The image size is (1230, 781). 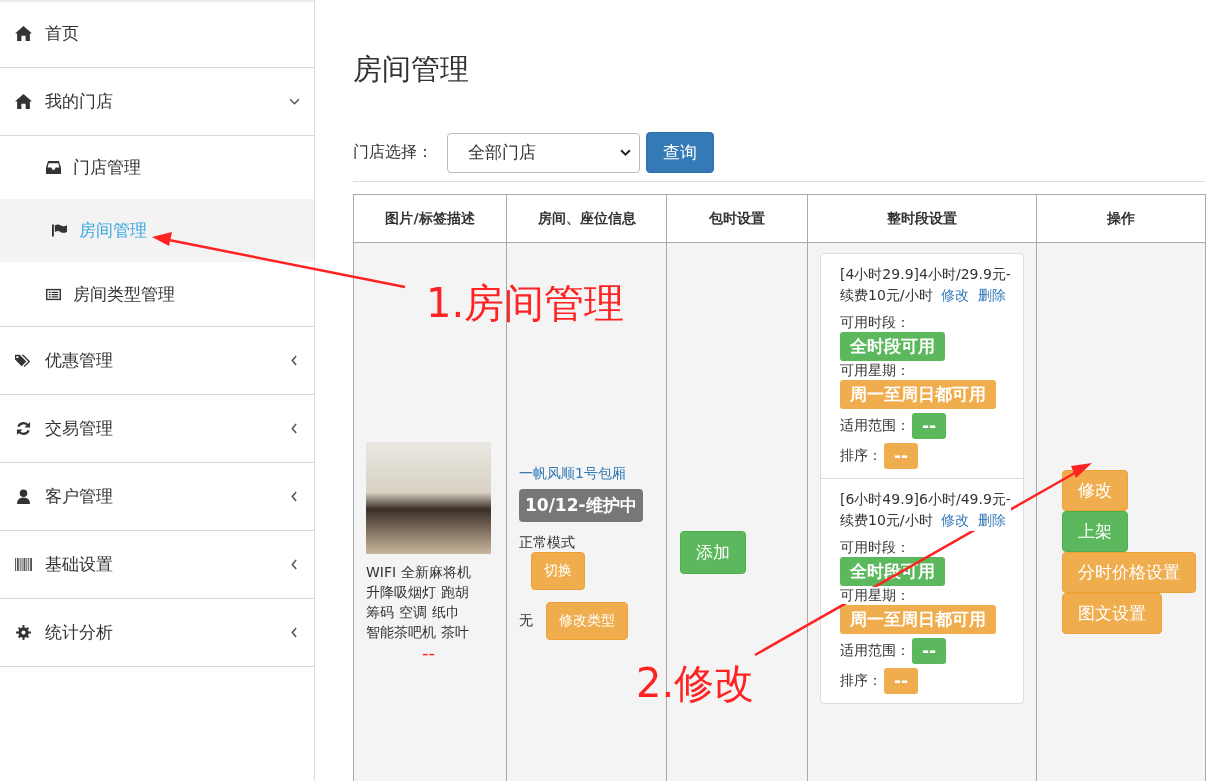 What do you see at coordinates (157, 565) in the screenshot?
I see `sidebar-item: 基础设置` at bounding box center [157, 565].